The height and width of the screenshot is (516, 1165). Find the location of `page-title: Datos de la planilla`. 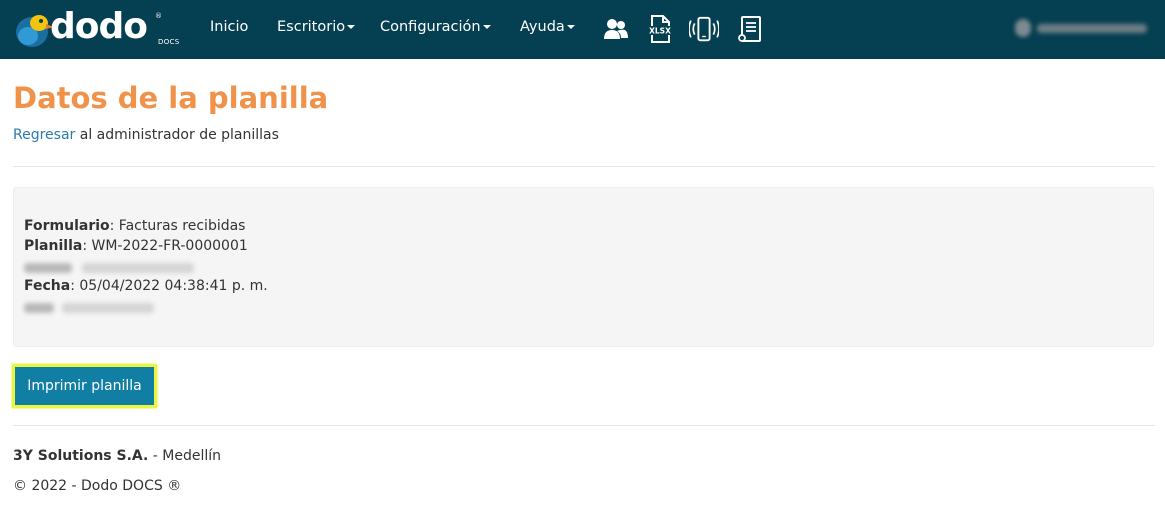

page-title: Datos de la planilla is located at coordinates (171, 98).